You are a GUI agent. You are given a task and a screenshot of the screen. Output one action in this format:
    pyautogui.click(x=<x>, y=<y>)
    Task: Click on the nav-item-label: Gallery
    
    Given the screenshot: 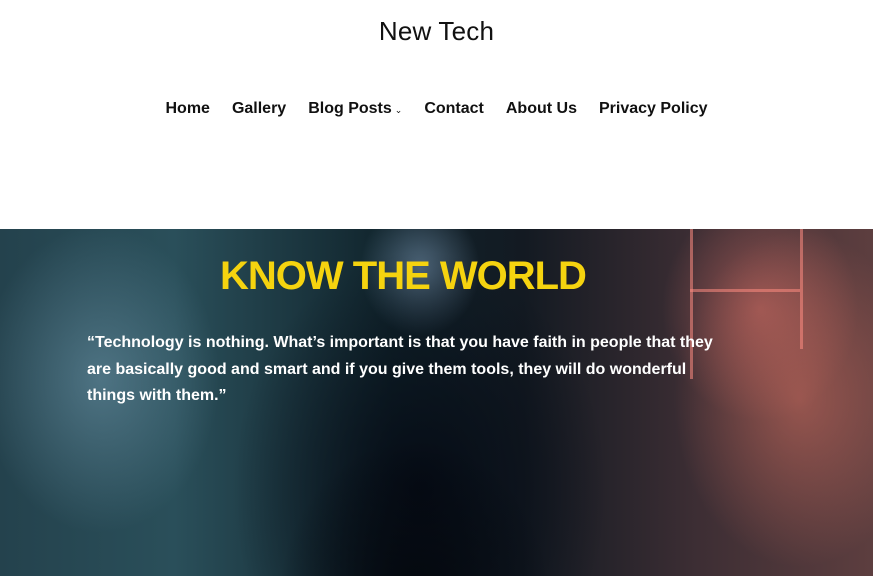 What is the action you would take?
    pyautogui.click(x=259, y=108)
    